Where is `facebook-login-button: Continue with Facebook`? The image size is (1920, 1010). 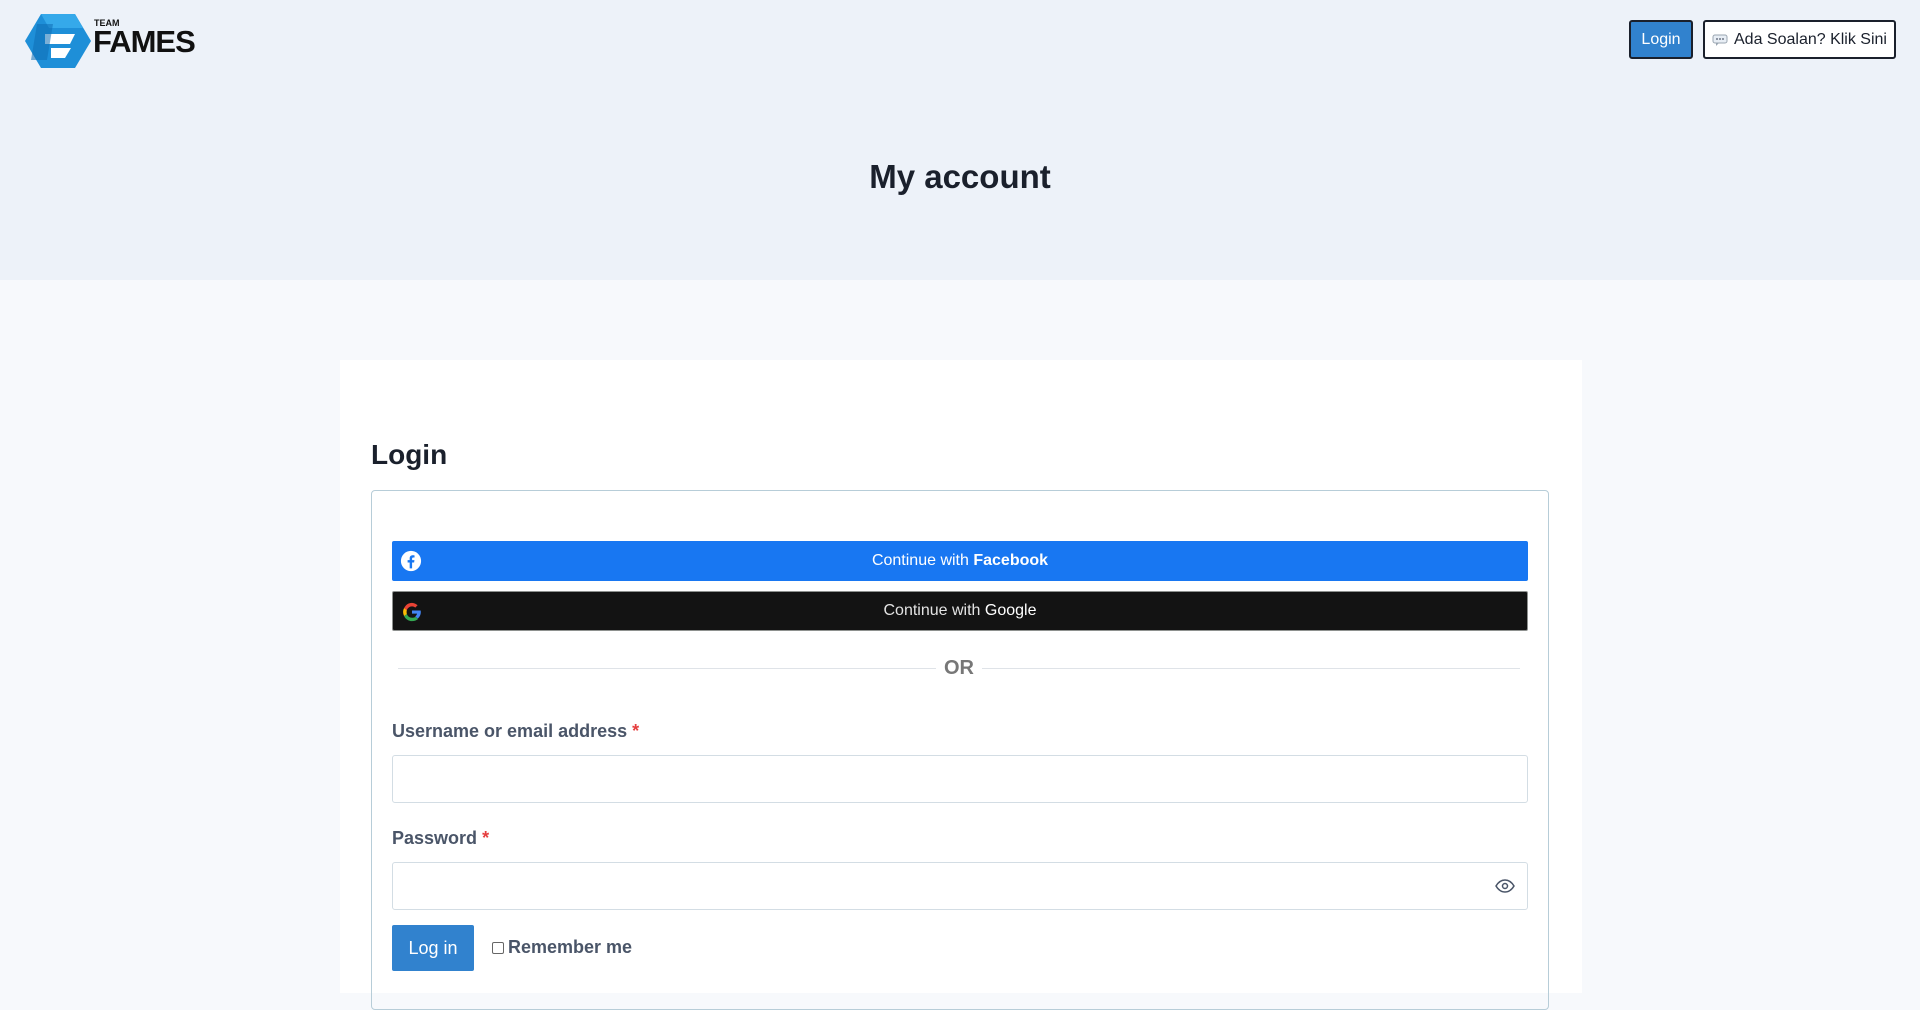 facebook-login-button: Continue with Facebook is located at coordinates (960, 561).